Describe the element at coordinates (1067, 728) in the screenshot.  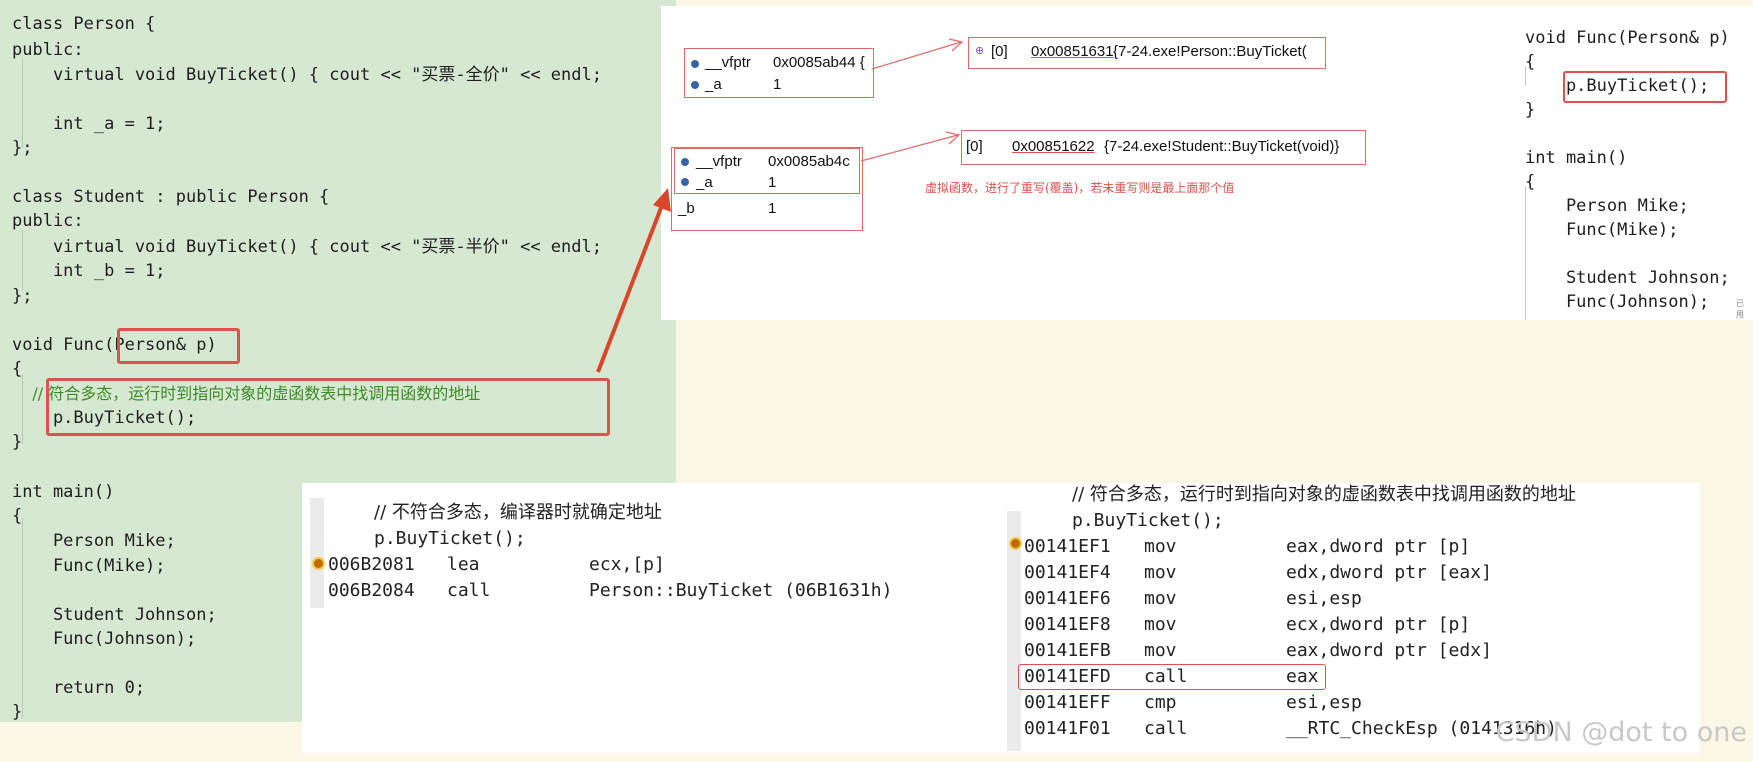
I see `disasm-addr: 00141F01` at that location.